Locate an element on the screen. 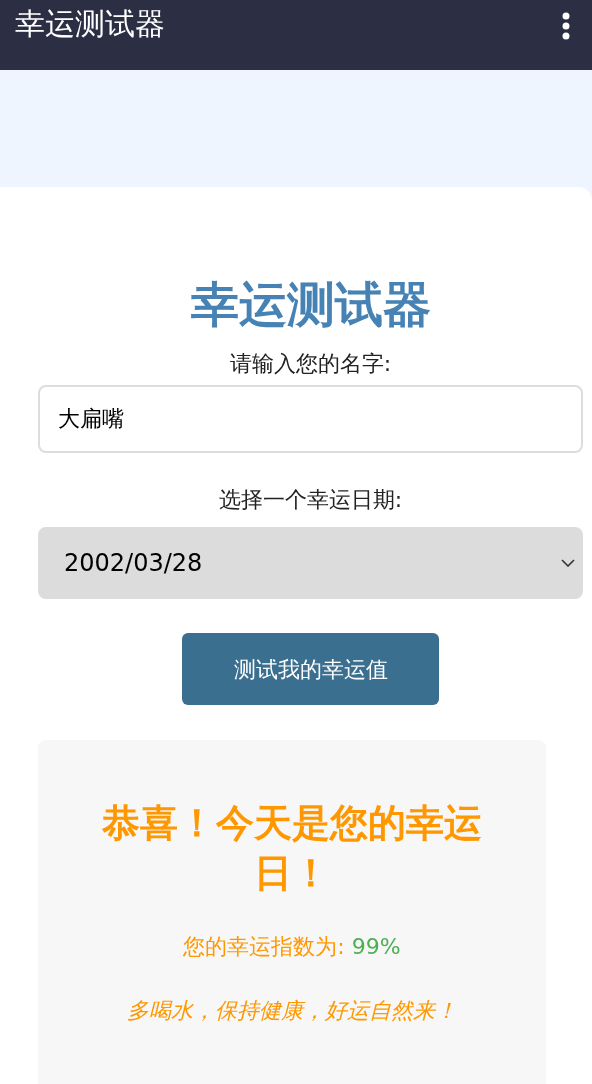 The height and width of the screenshot is (1084, 592). more-menu-icon is located at coordinates (566, 26).